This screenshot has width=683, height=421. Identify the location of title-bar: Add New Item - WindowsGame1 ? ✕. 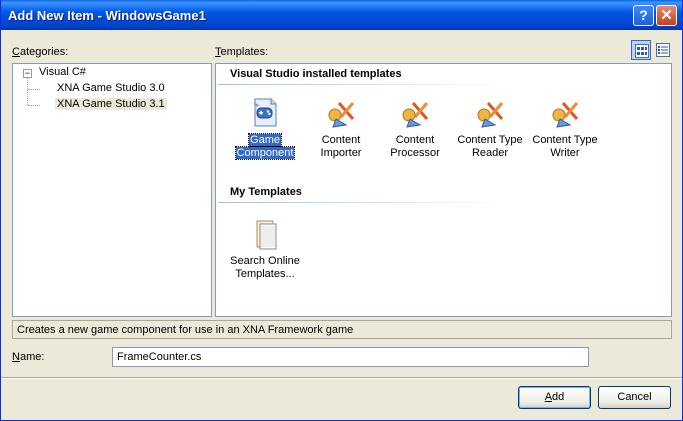
(341, 15).